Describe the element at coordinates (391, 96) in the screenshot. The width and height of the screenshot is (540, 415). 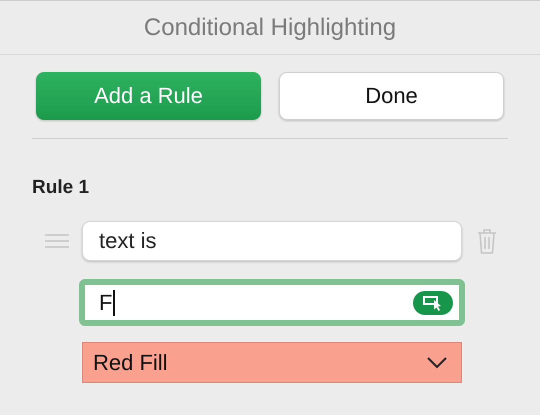
I see `done-button: Done` at that location.